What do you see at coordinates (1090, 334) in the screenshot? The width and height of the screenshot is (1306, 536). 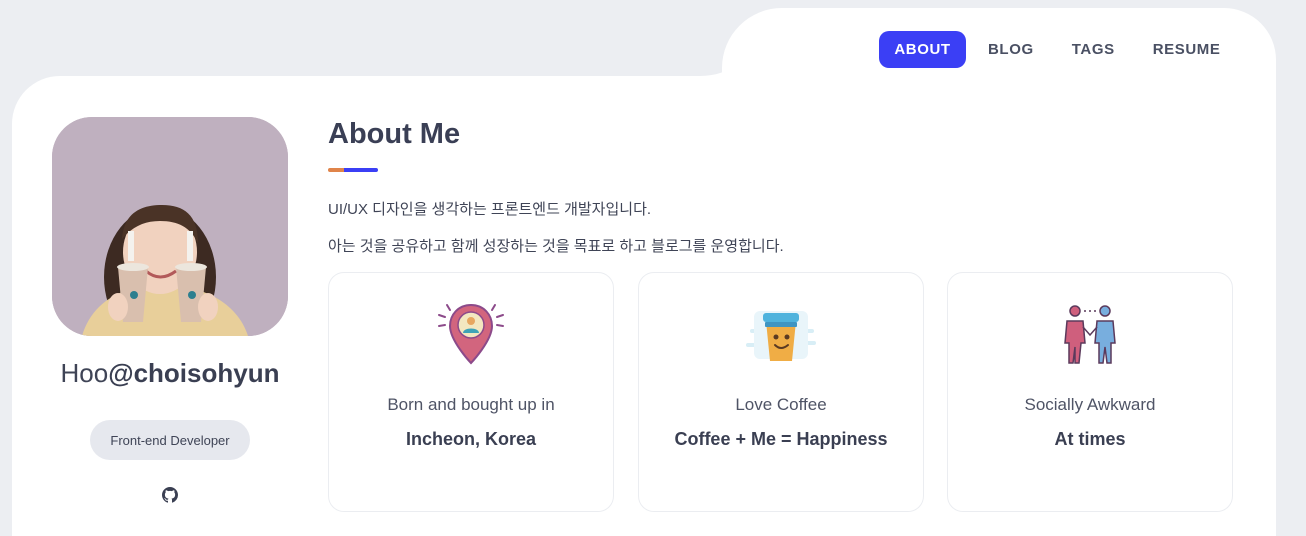 I see `people-handshake-icon` at bounding box center [1090, 334].